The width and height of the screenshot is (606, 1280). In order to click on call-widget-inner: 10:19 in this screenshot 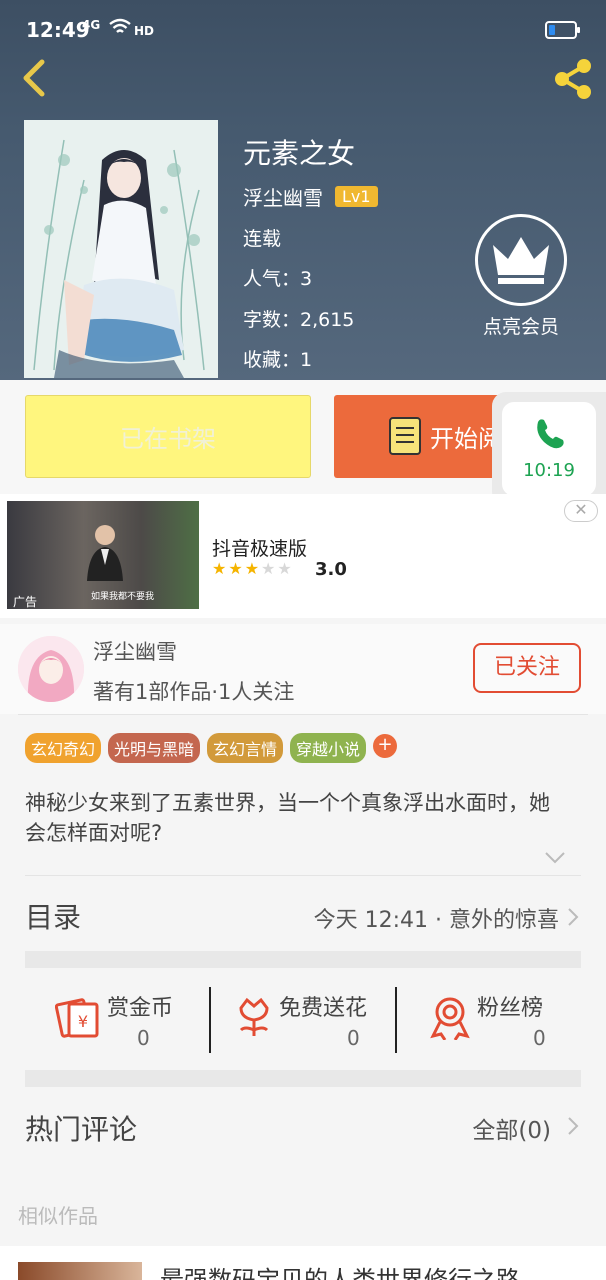, I will do `click(549, 449)`.